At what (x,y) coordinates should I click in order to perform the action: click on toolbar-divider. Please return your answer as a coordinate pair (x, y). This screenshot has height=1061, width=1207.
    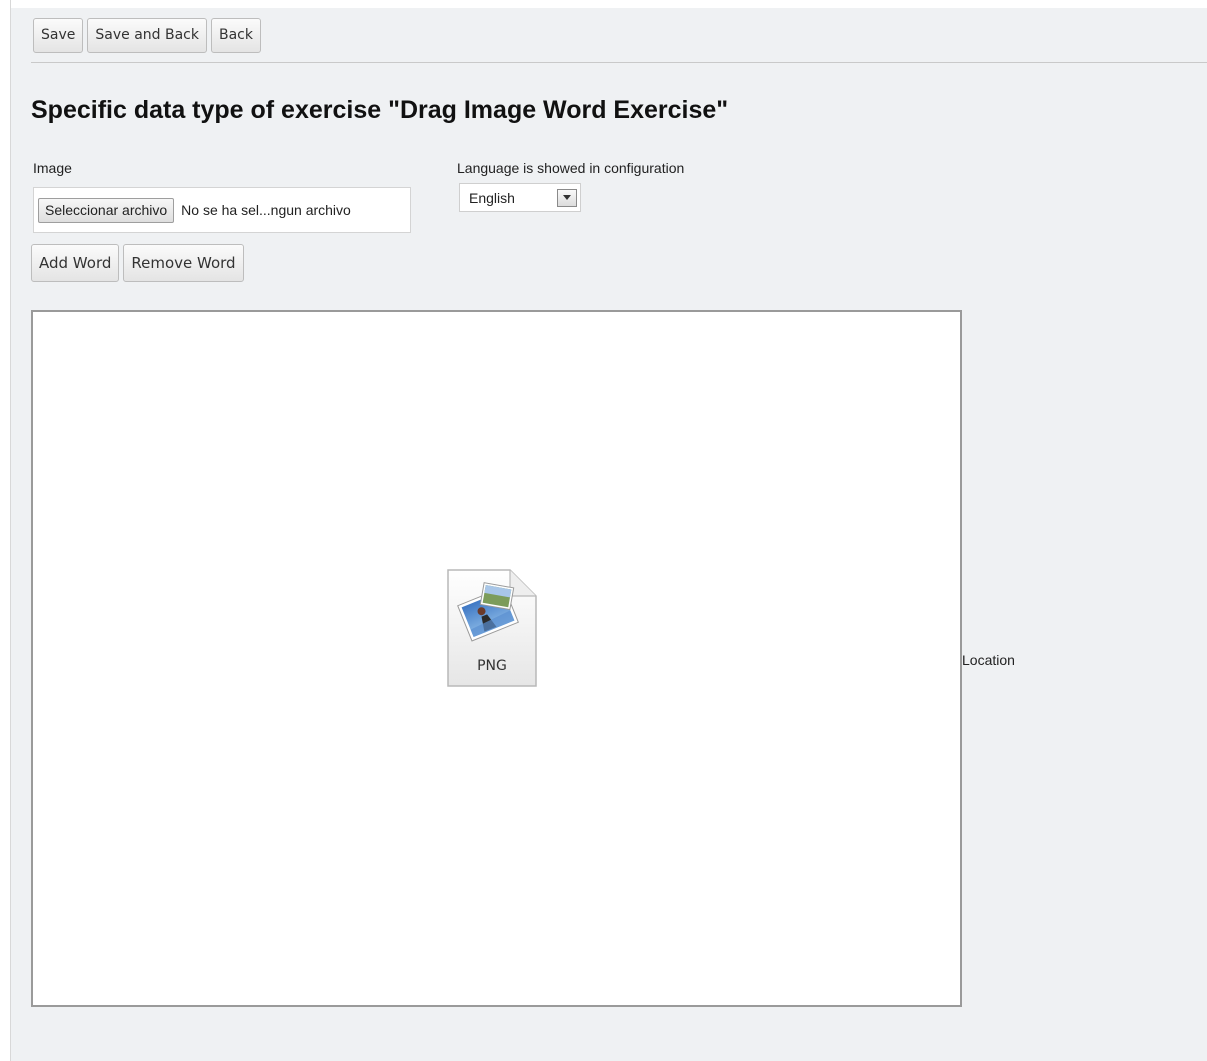
    Looking at the image, I should click on (619, 62).